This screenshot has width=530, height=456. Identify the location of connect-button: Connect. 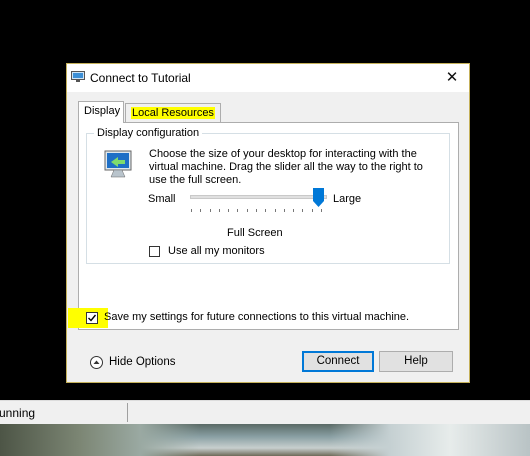
(338, 361).